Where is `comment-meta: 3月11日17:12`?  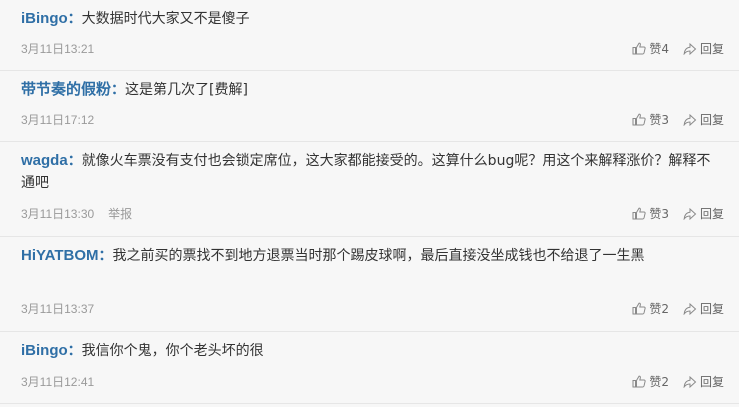 comment-meta: 3月11日17:12 is located at coordinates (57, 119).